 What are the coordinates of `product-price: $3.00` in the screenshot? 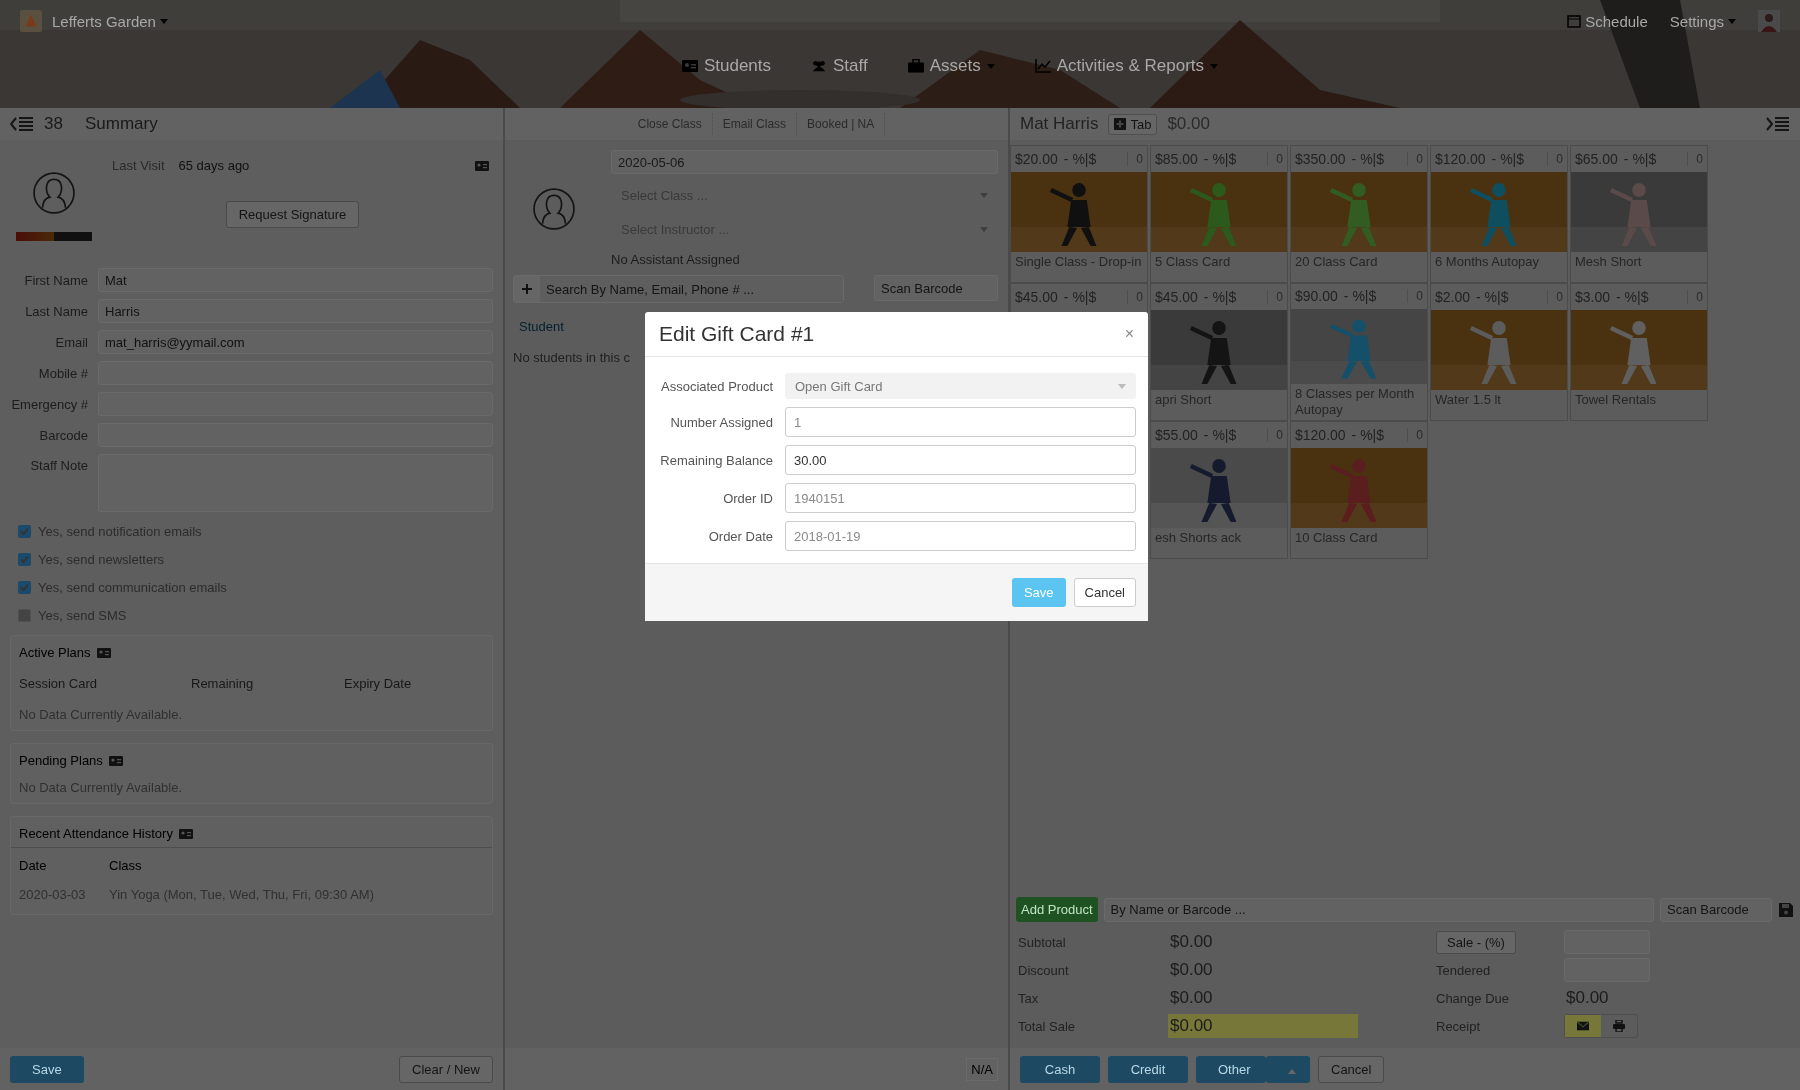 It's located at (1593, 297).